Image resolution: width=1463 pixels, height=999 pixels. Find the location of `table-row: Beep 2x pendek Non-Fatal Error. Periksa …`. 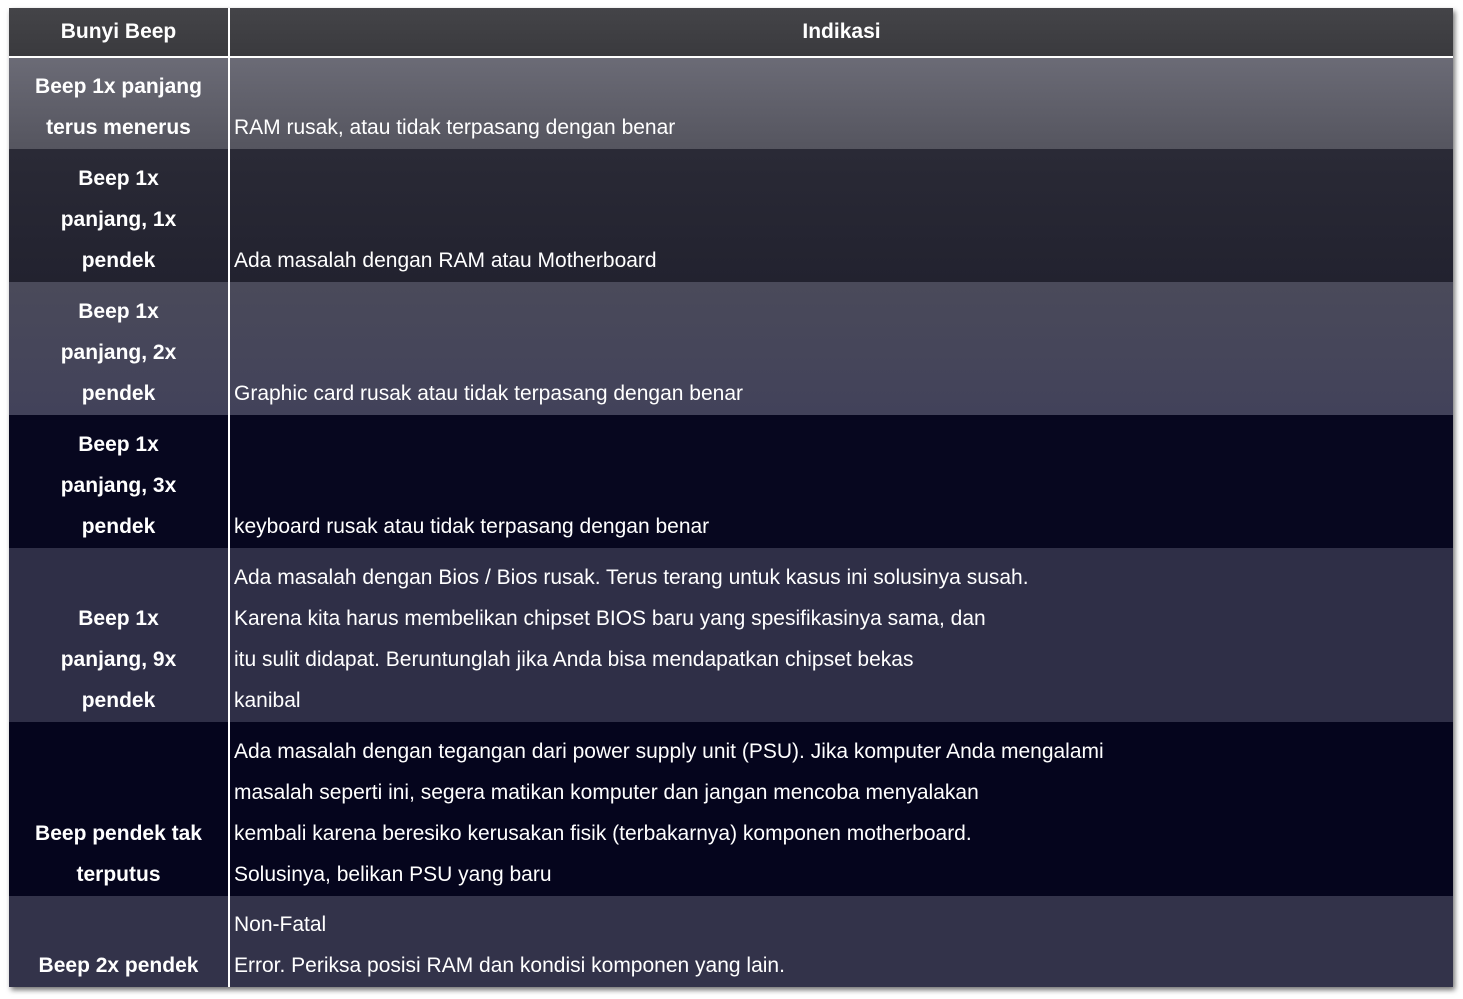

table-row: Beep 2x pendek Non-Fatal Error. Periksa … is located at coordinates (731, 941).